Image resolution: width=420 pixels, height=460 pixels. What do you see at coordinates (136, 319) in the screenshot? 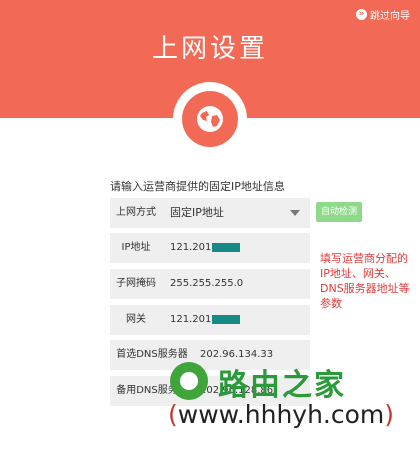
I see `gateway-label: 网关` at bounding box center [136, 319].